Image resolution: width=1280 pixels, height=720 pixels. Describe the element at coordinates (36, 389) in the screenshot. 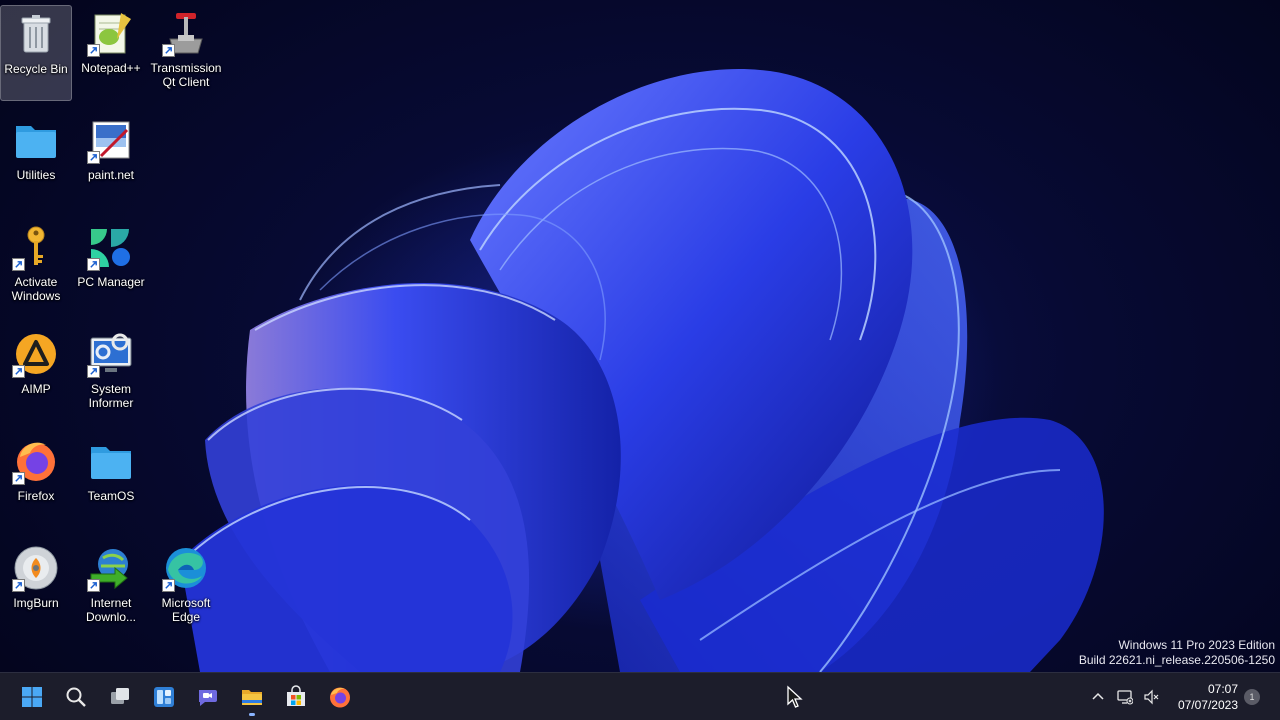

I see `desktop-icon-label: AIMP` at that location.